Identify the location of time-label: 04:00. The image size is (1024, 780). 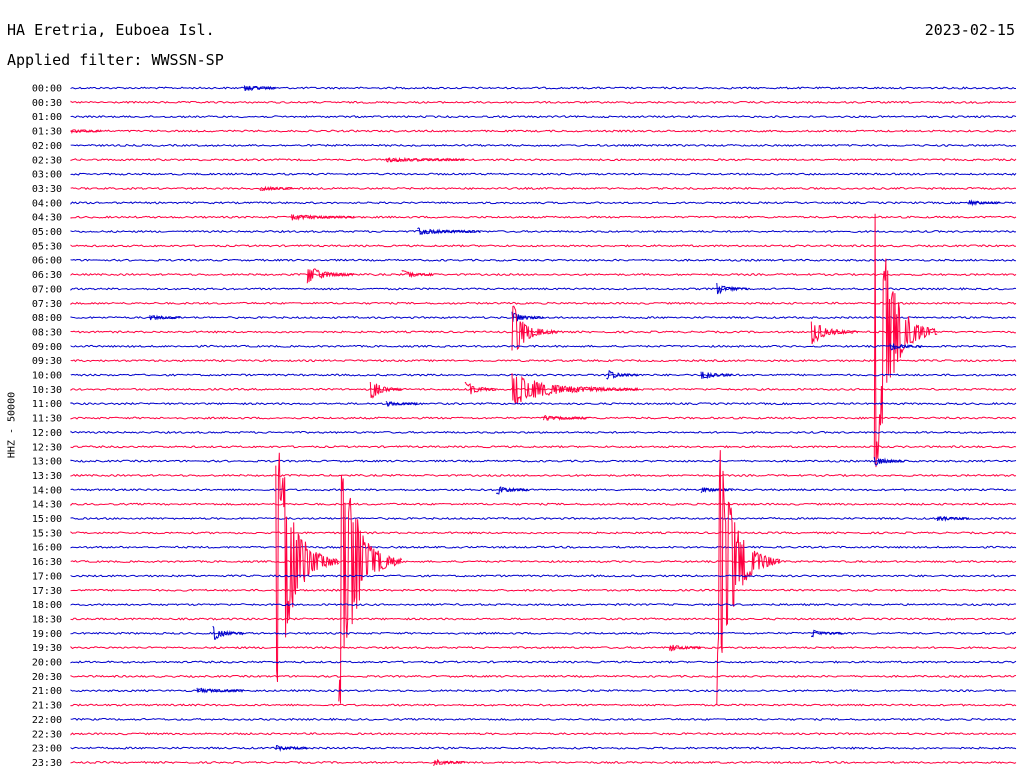
(47, 203).